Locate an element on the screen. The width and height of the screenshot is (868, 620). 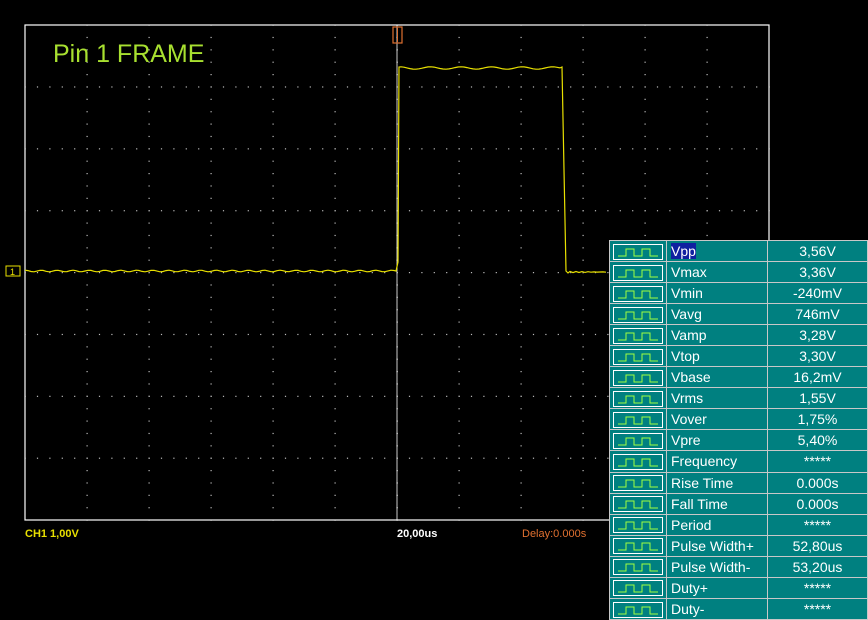
measurement-row: Vmin -240mV is located at coordinates (738, 293).